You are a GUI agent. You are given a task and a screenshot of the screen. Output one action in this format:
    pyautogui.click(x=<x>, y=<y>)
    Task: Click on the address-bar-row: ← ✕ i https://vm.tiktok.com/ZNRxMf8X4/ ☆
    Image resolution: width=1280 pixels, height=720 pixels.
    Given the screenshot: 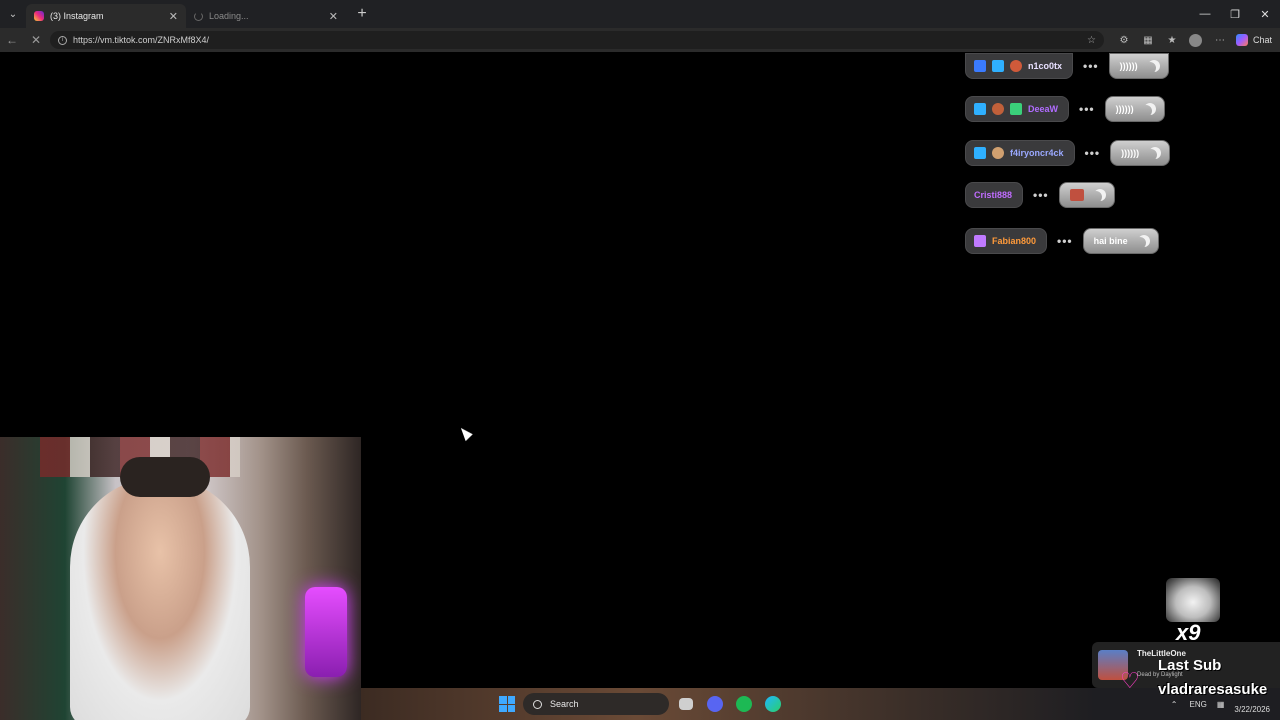 What is the action you would take?
    pyautogui.click(x=640, y=40)
    